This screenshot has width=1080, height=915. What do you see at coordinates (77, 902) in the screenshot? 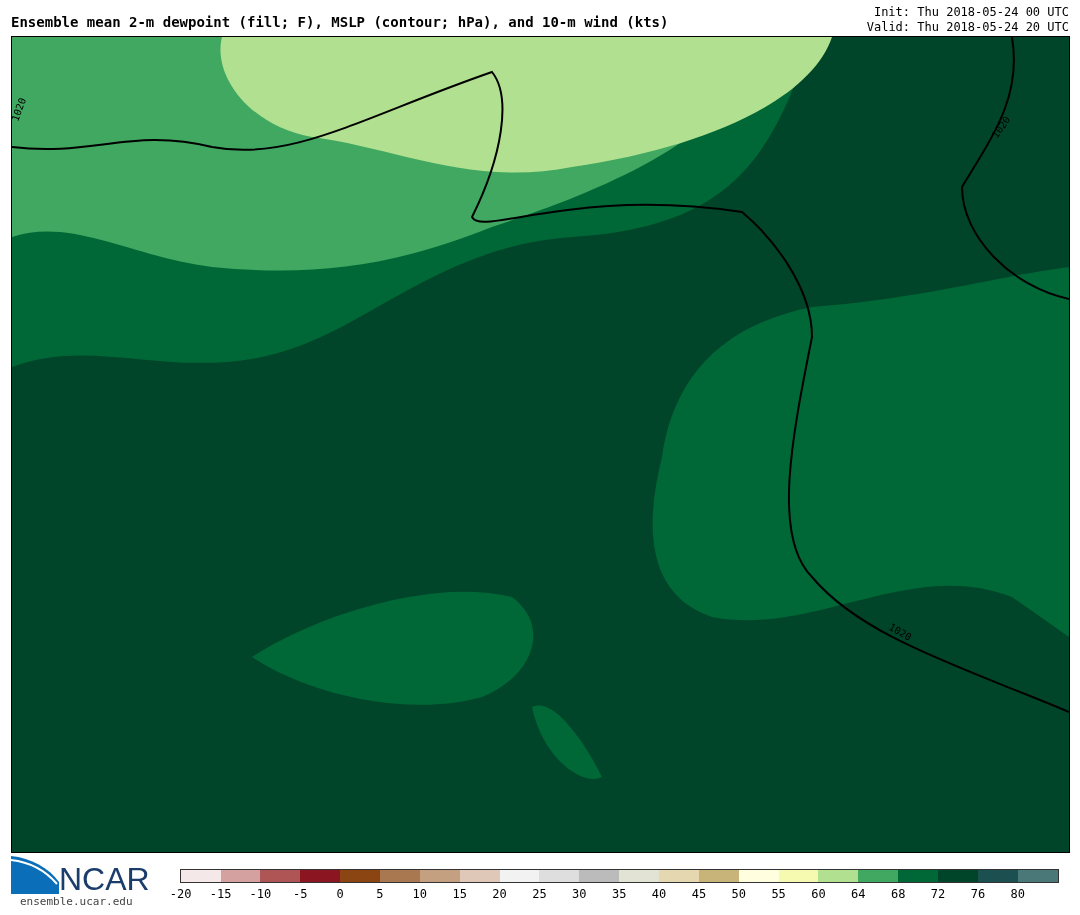
I see `website-url: ensemble.ucar.edu` at bounding box center [77, 902].